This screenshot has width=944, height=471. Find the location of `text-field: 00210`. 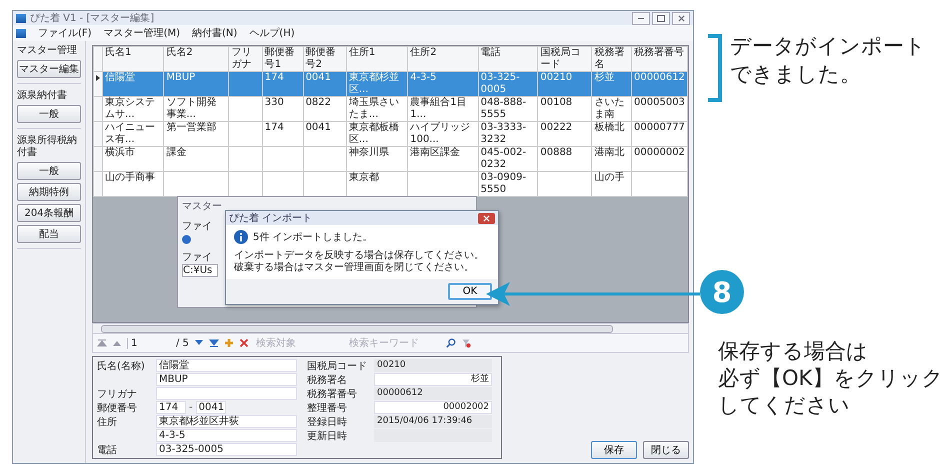

text-field: 00210 is located at coordinates (433, 365).